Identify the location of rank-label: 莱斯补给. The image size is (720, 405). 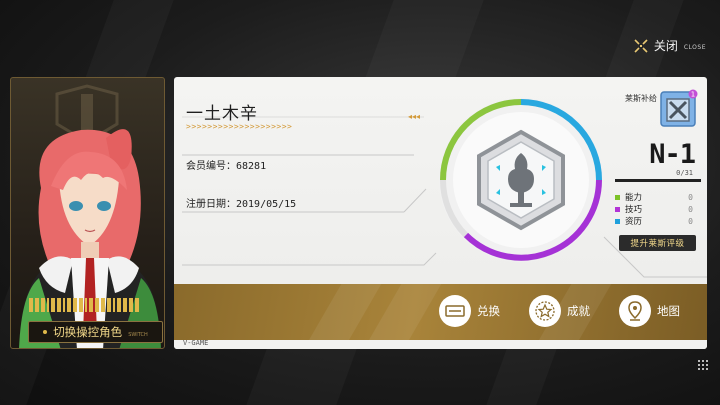
(641, 98).